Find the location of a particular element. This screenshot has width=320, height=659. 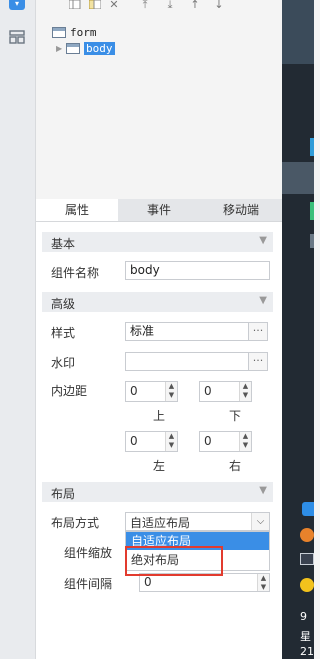

taskbar-active-item is located at coordinates (298, 178).